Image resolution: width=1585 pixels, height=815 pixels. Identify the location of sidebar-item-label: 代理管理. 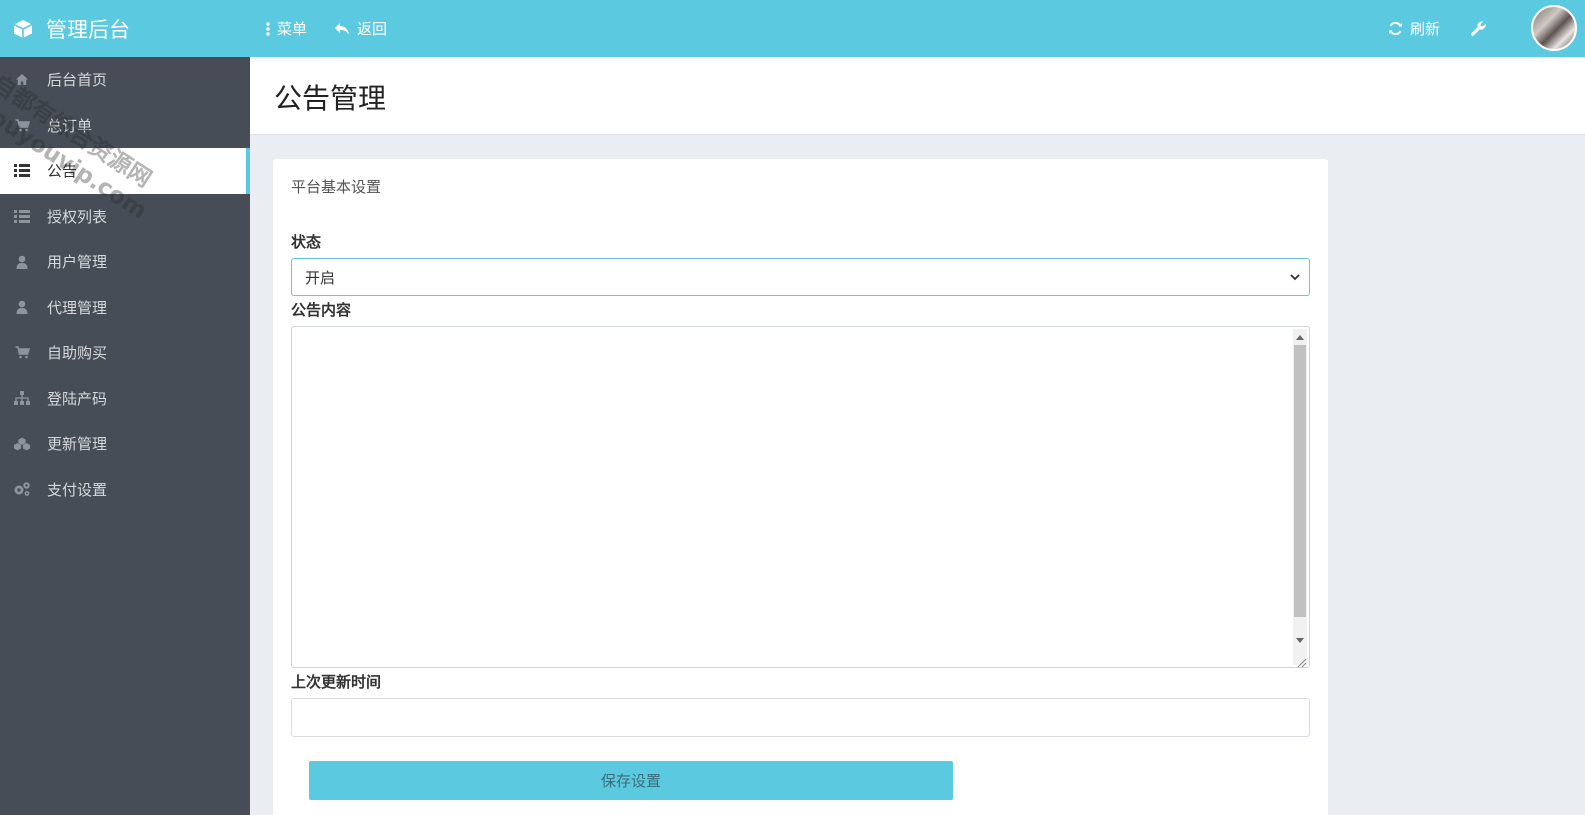
(77, 307).